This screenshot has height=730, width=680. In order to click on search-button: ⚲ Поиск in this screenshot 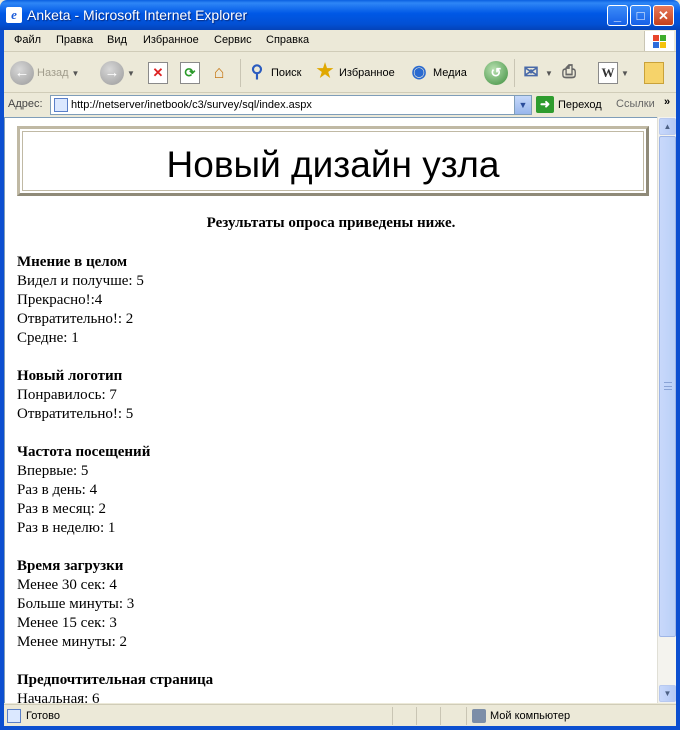, I will do `click(275, 73)`.